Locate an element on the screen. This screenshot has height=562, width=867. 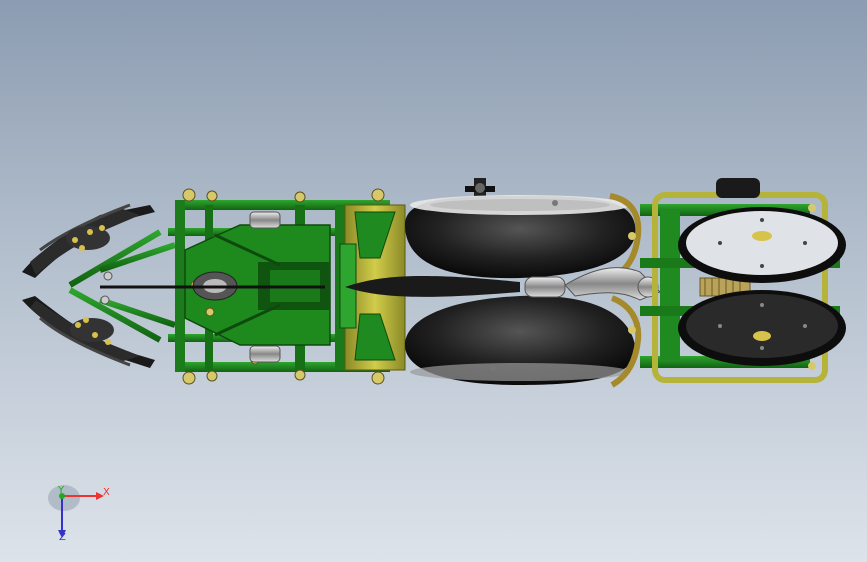
gauge-wheel-lower is located at coordinates (523, 341).